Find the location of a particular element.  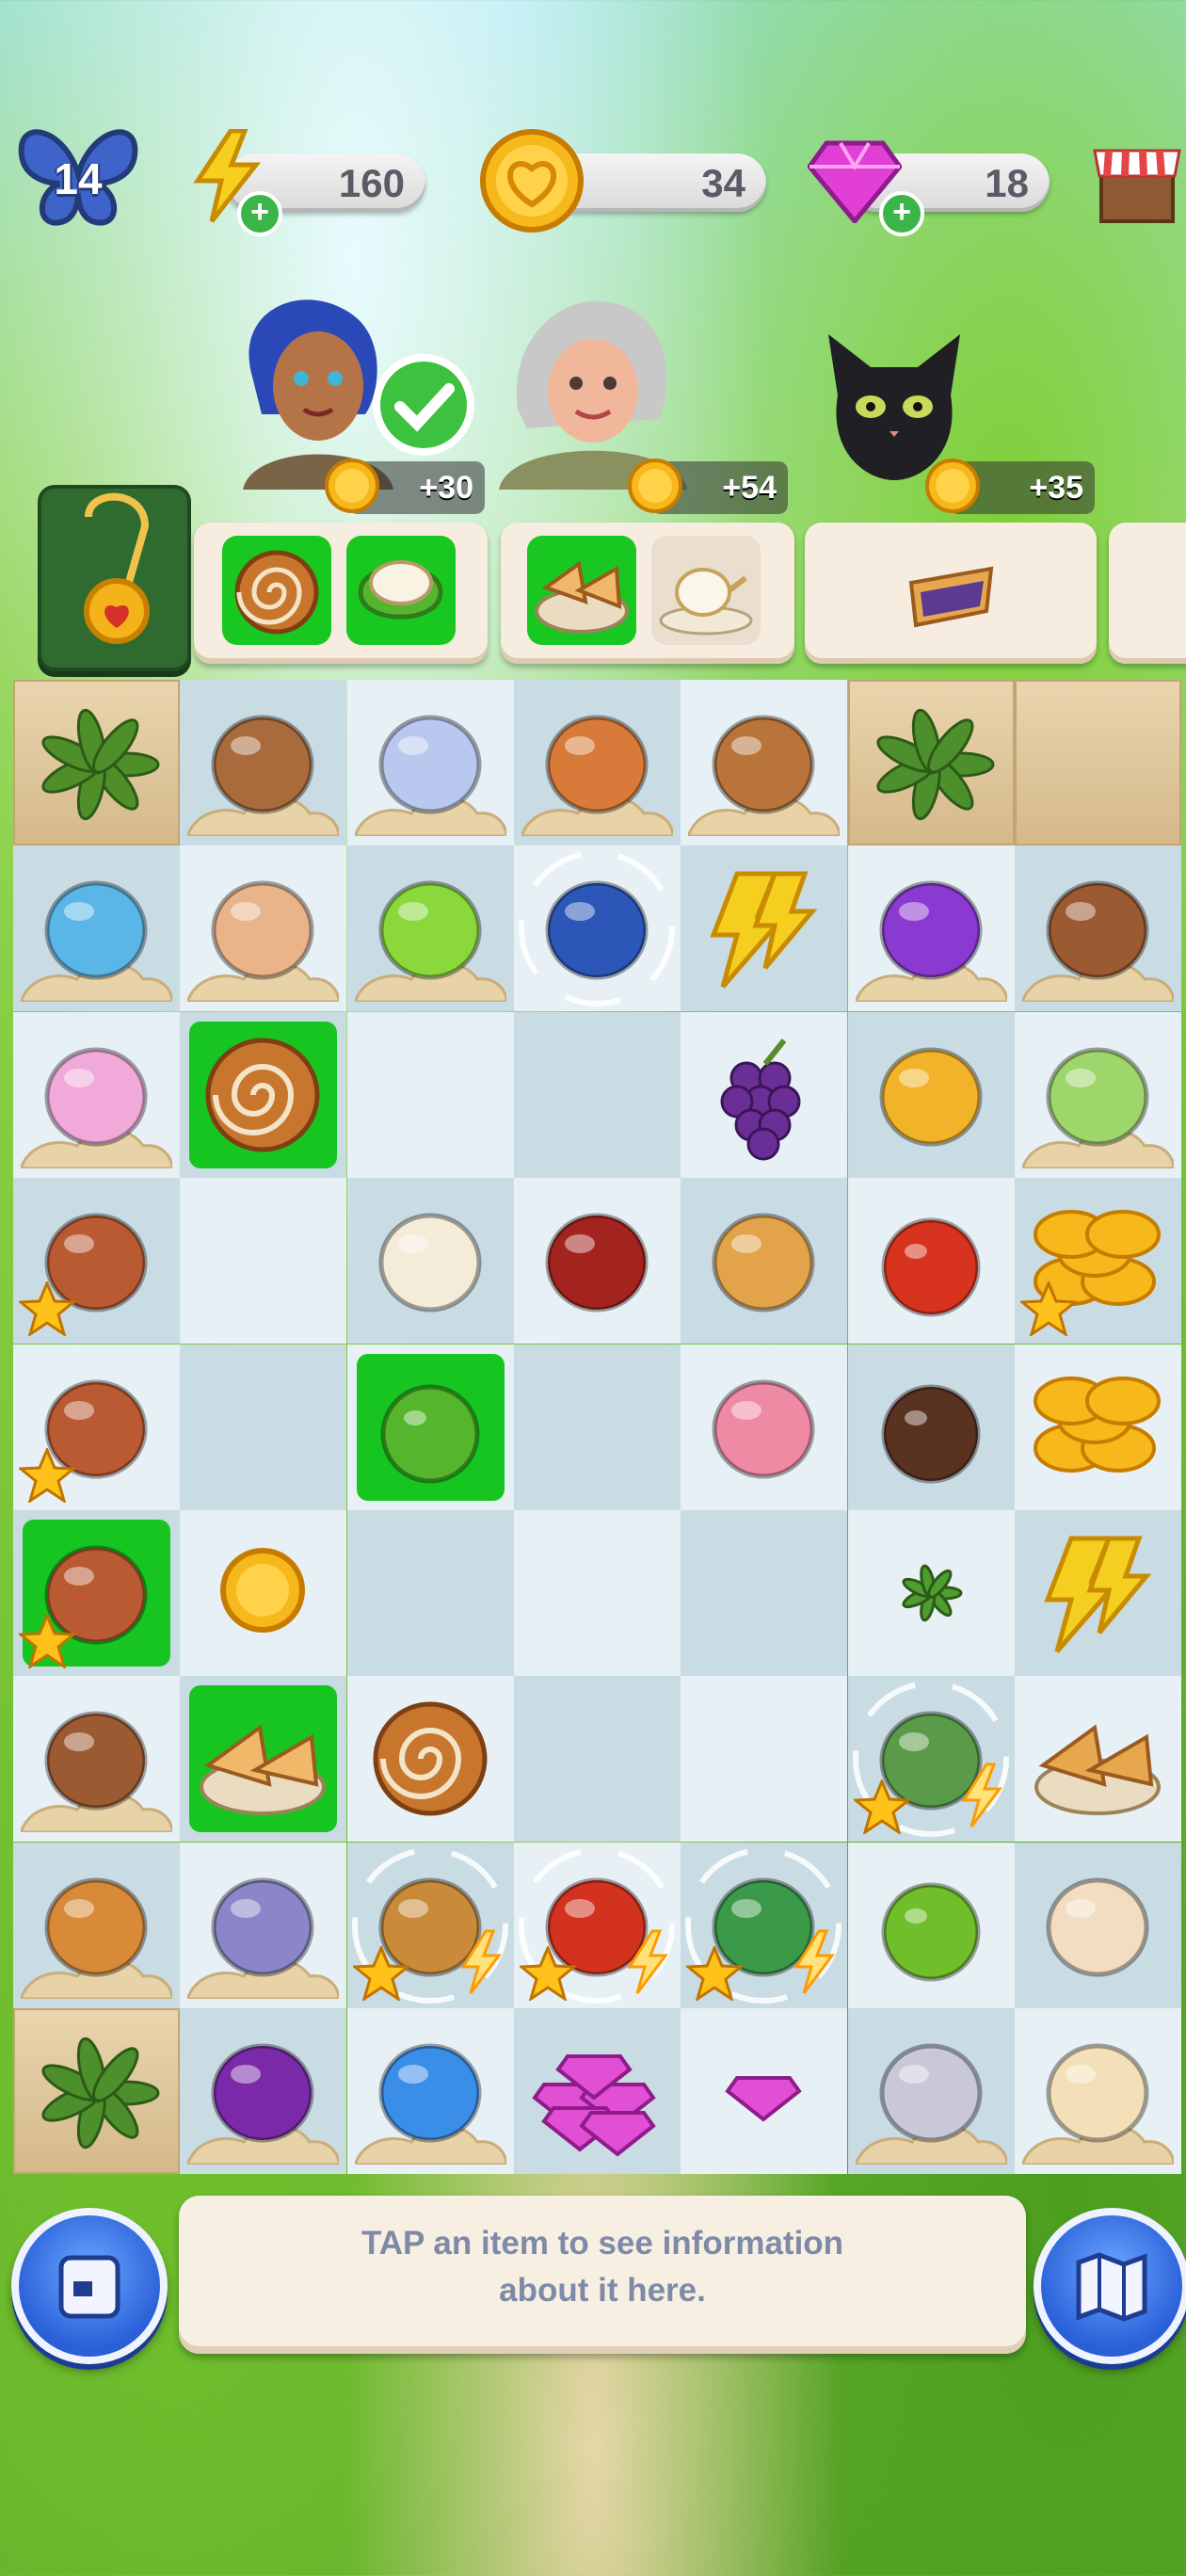

cocktail-icon is located at coordinates (430, 930).